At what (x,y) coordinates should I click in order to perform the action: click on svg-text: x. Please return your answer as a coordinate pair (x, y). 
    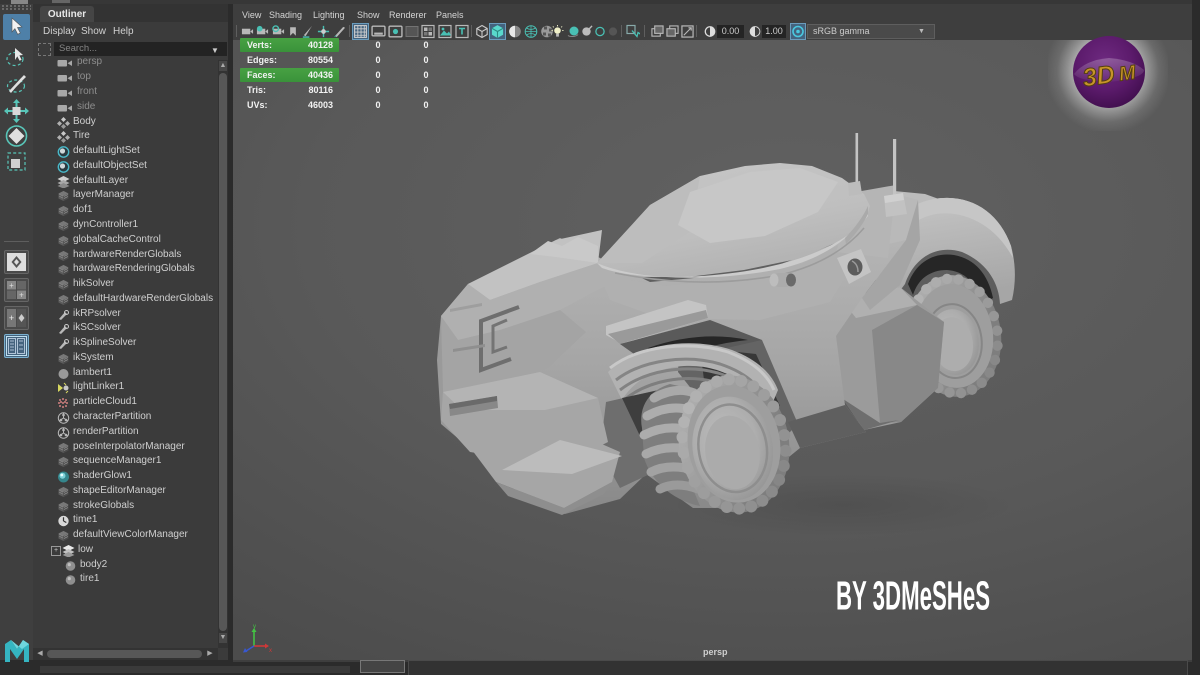
    Looking at the image, I should click on (270, 651).